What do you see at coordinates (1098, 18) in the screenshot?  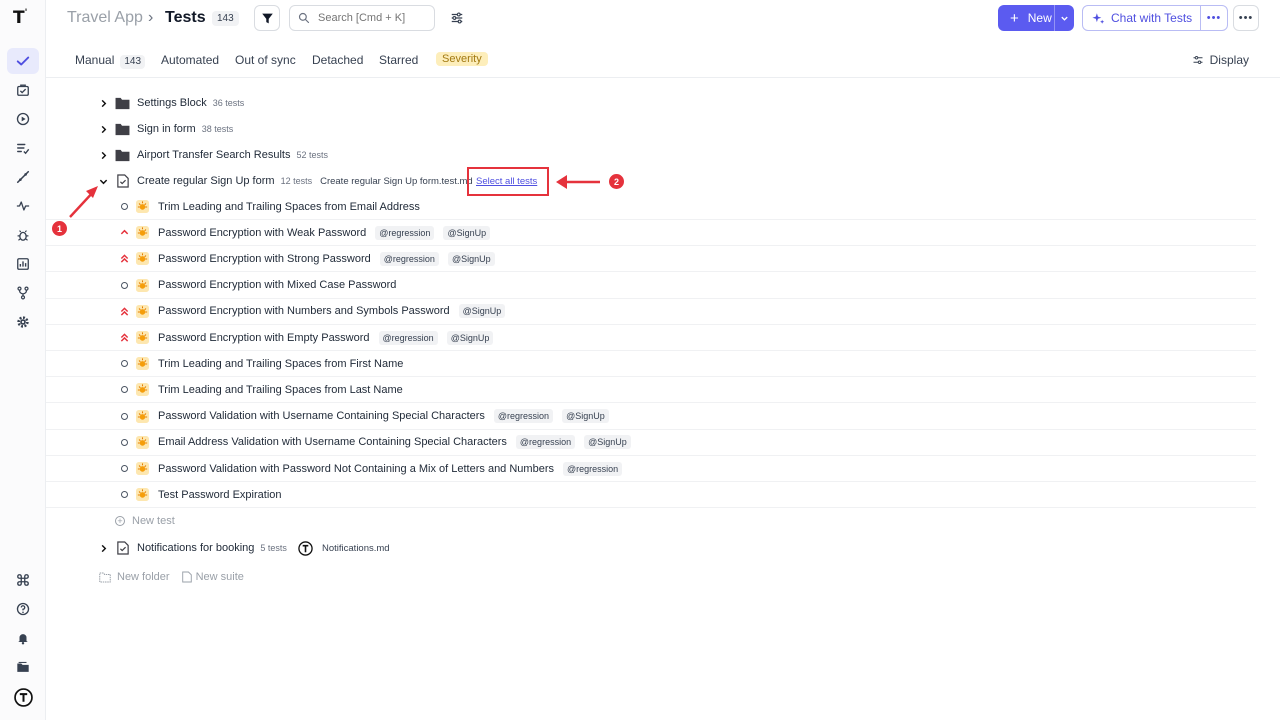 I see `sparkle-icon` at bounding box center [1098, 18].